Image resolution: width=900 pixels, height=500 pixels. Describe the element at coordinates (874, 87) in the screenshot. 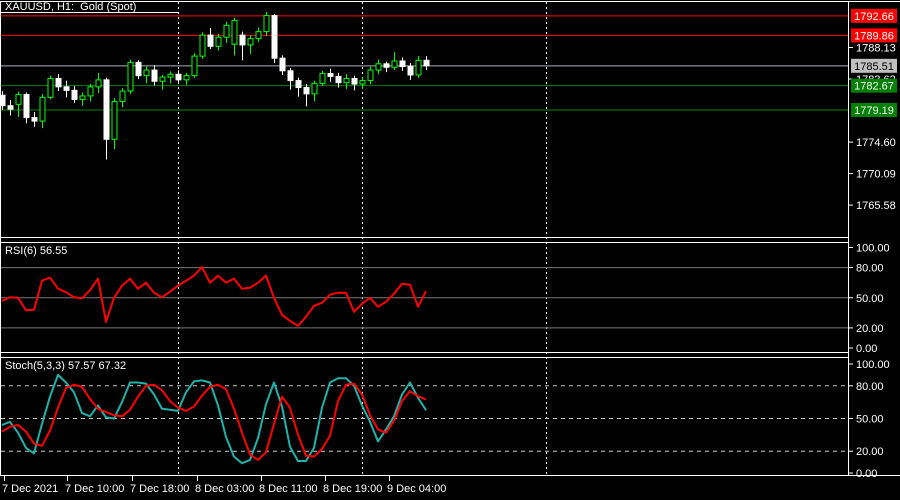

I see `price-badge-label: 1782.67` at that location.